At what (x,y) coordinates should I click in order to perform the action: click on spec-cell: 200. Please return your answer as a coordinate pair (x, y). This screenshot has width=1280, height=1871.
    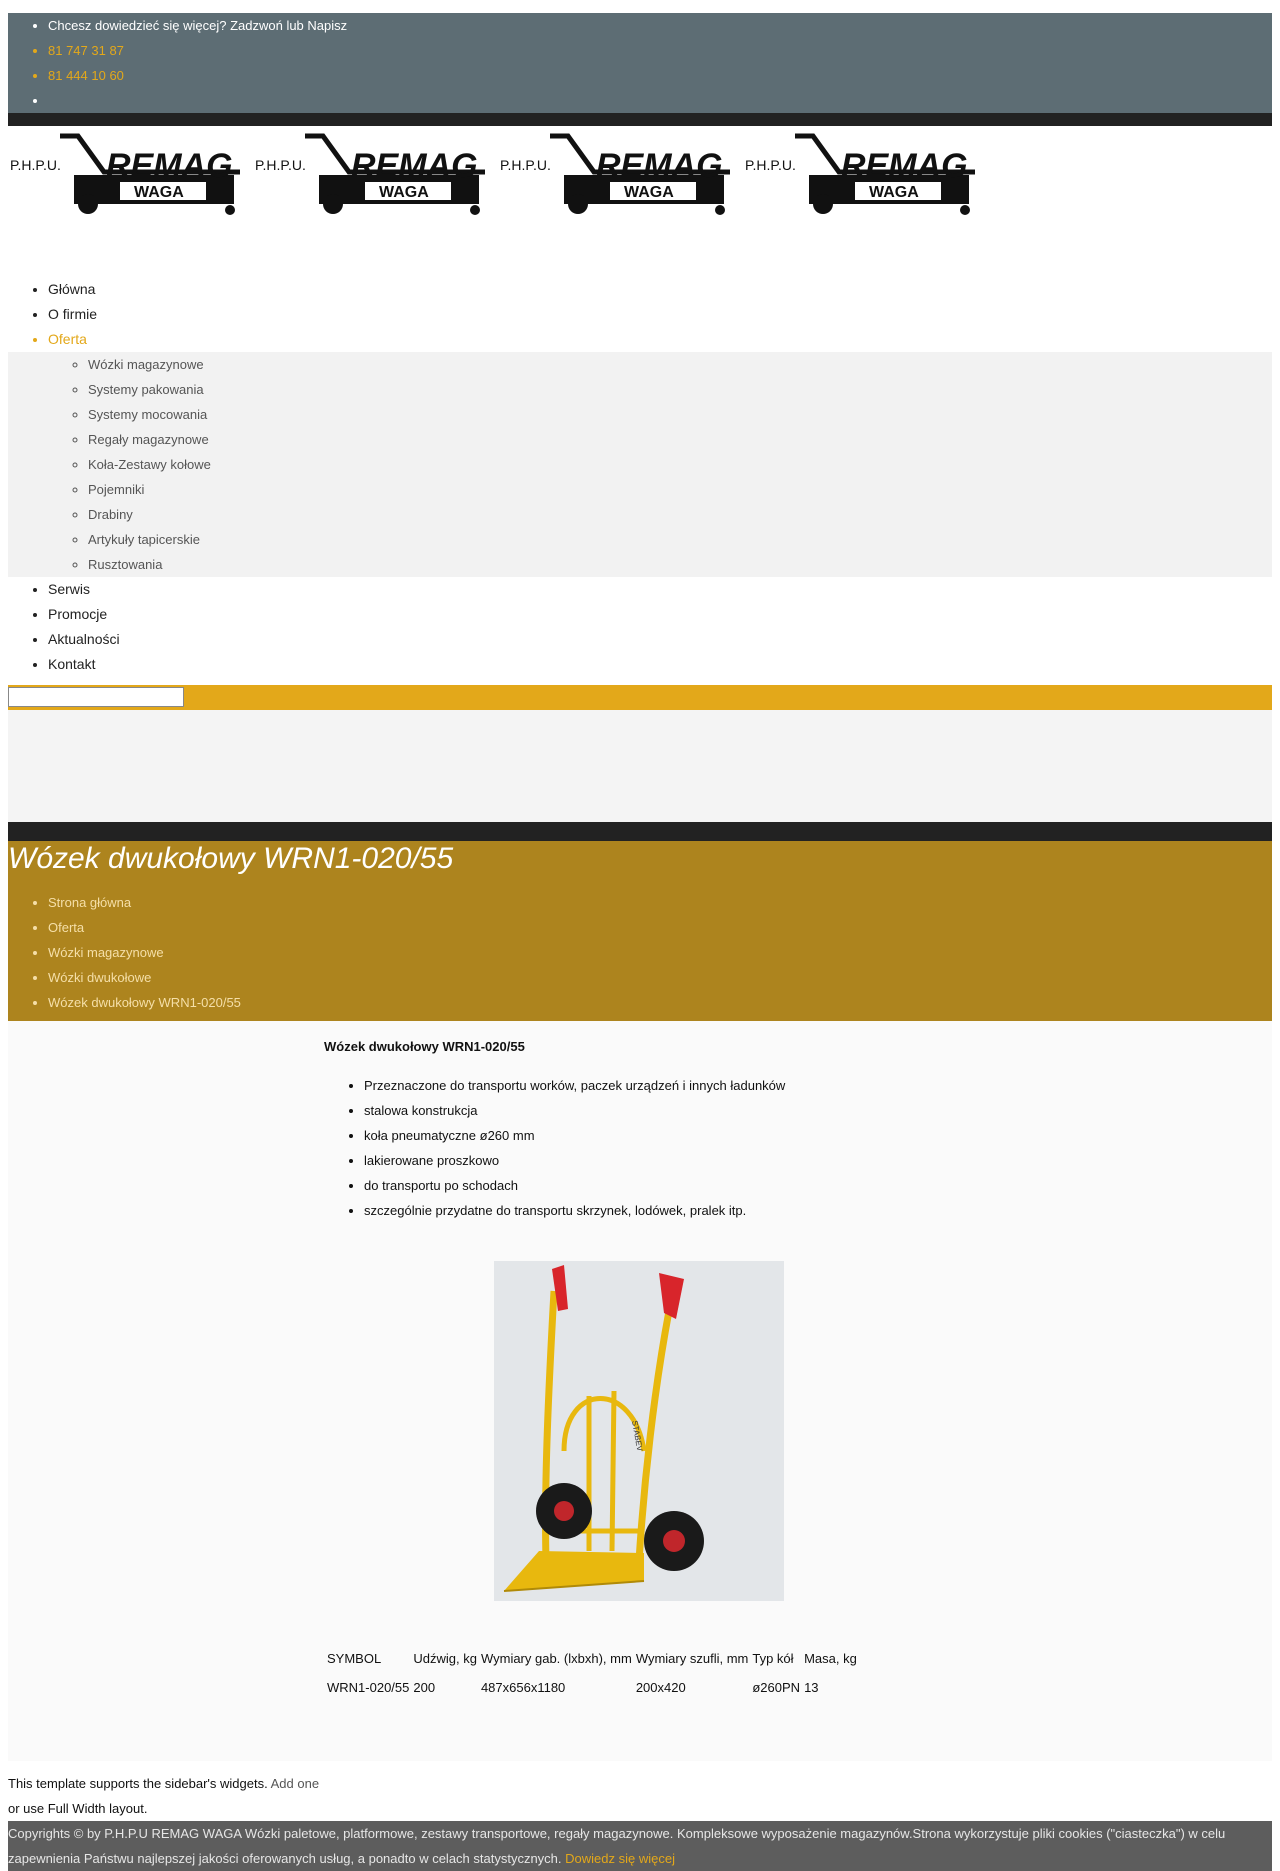
    Looking at the image, I should click on (424, 1687).